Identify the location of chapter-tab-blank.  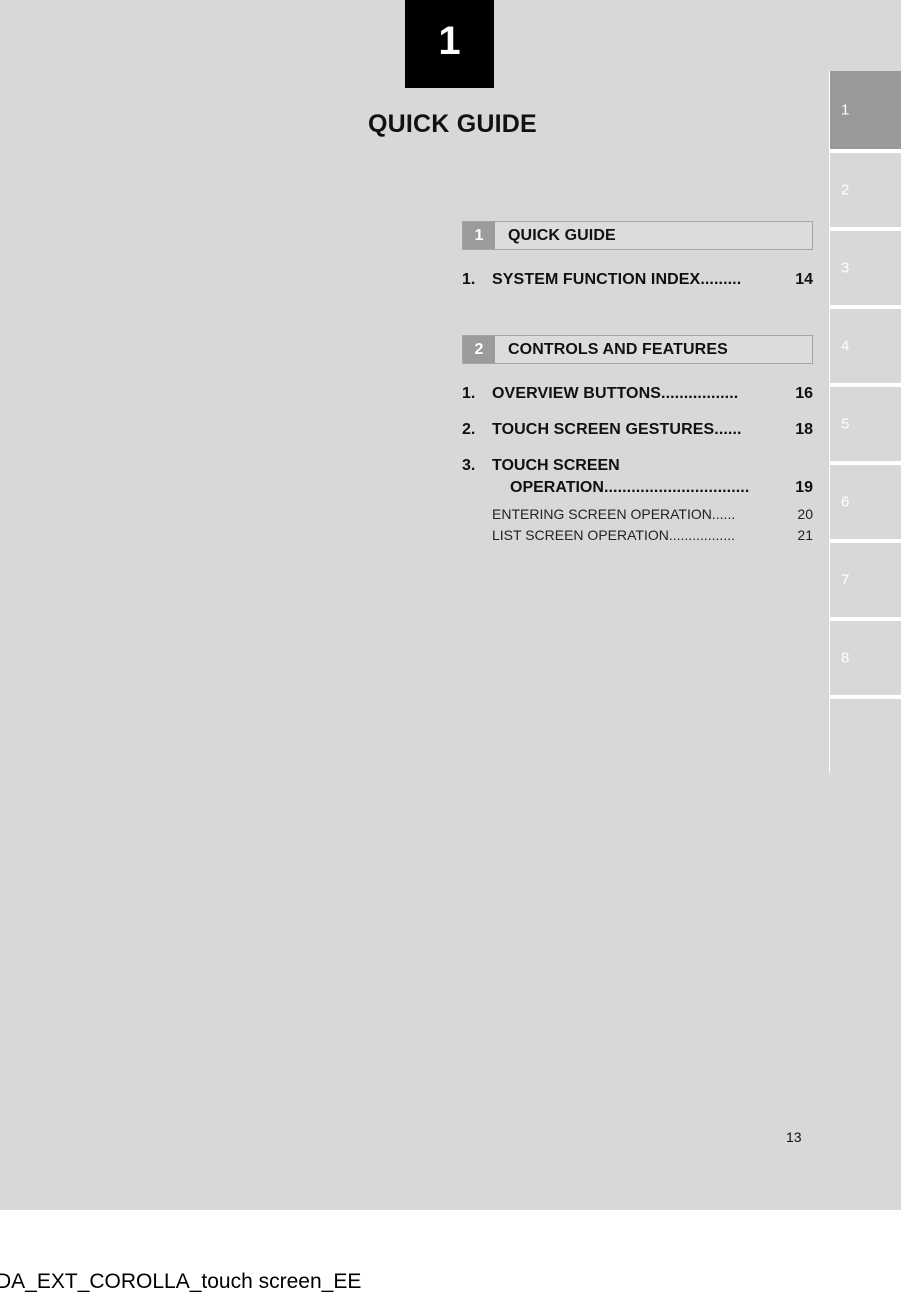
(865, 734).